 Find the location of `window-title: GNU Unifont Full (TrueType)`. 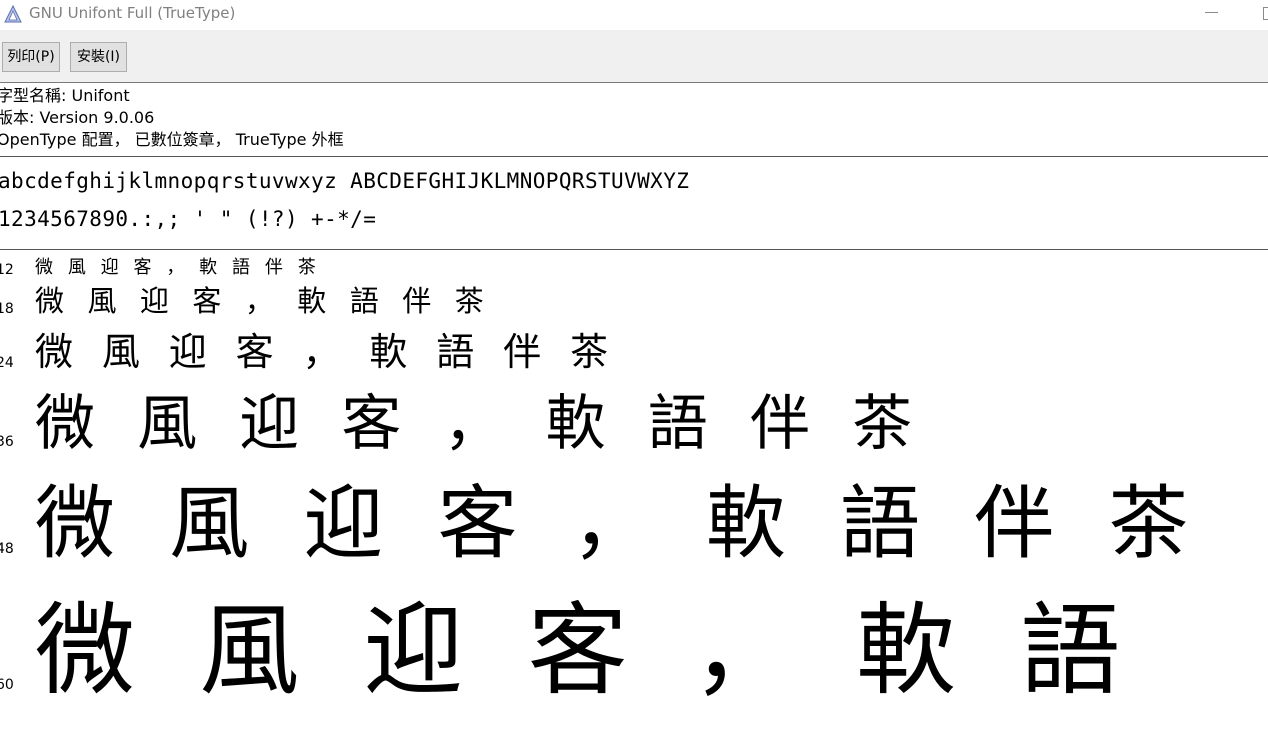

window-title: GNU Unifont Full (TrueType) is located at coordinates (132, 13).